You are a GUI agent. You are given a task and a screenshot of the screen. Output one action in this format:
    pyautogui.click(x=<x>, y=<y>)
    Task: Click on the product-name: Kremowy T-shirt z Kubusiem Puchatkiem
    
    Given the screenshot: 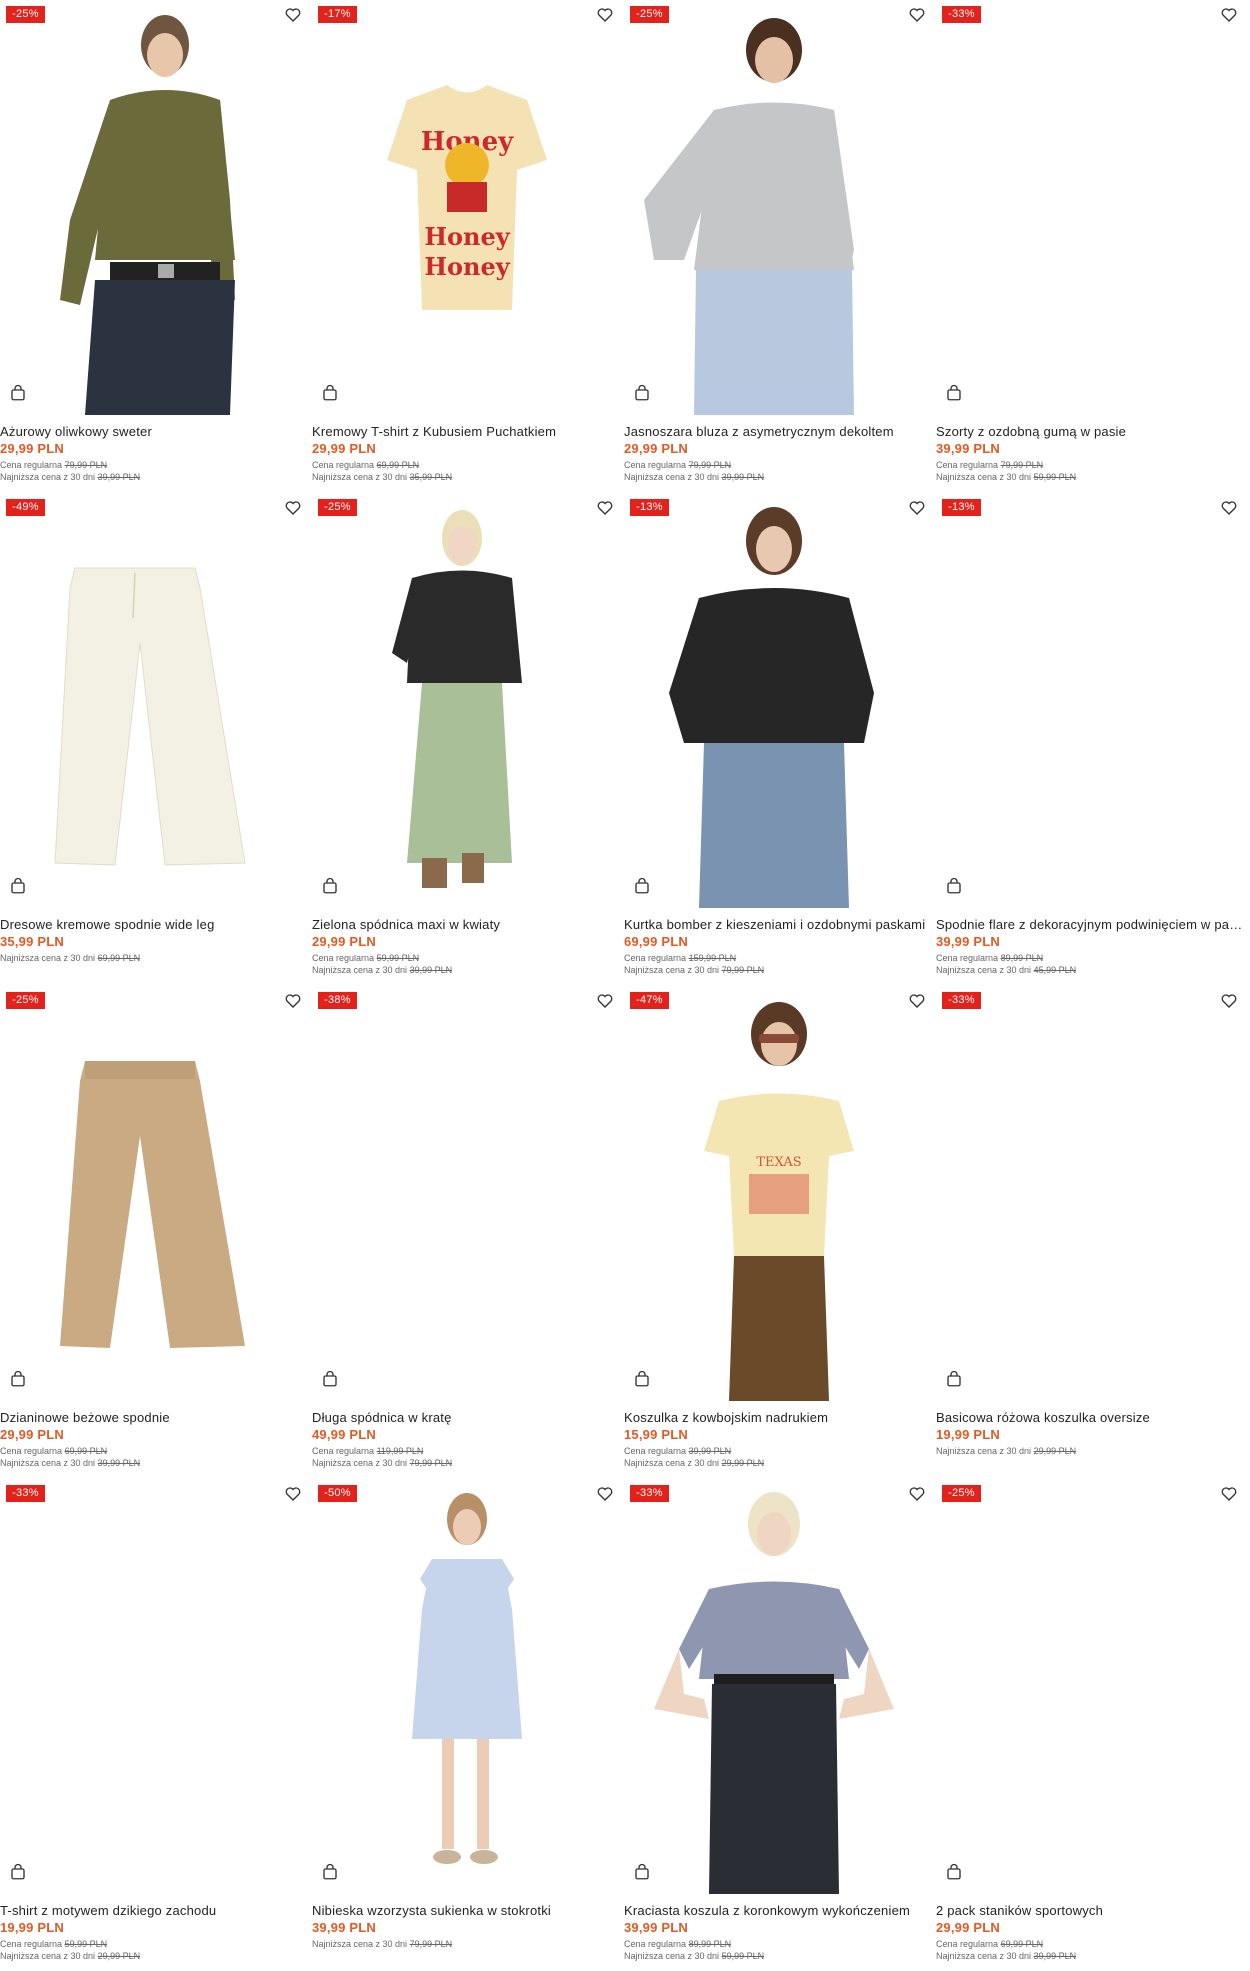 What is the action you would take?
    pyautogui.click(x=466, y=431)
    